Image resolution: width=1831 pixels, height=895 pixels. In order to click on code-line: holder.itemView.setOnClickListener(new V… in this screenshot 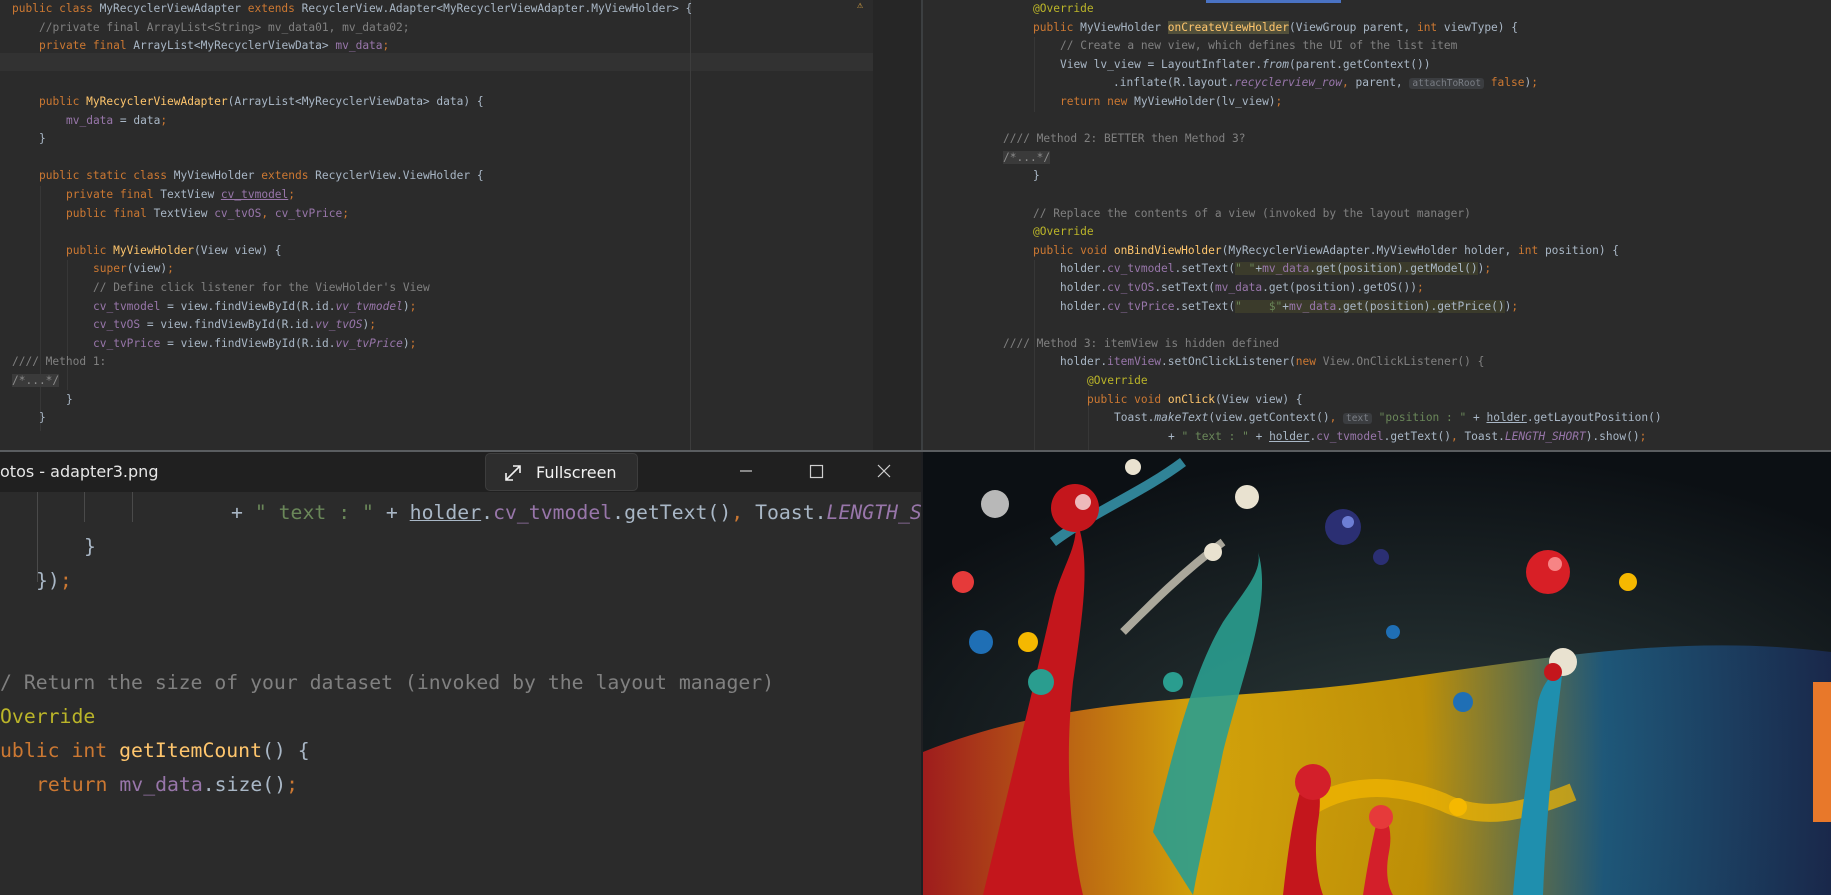, I will do `click(1272, 362)`.